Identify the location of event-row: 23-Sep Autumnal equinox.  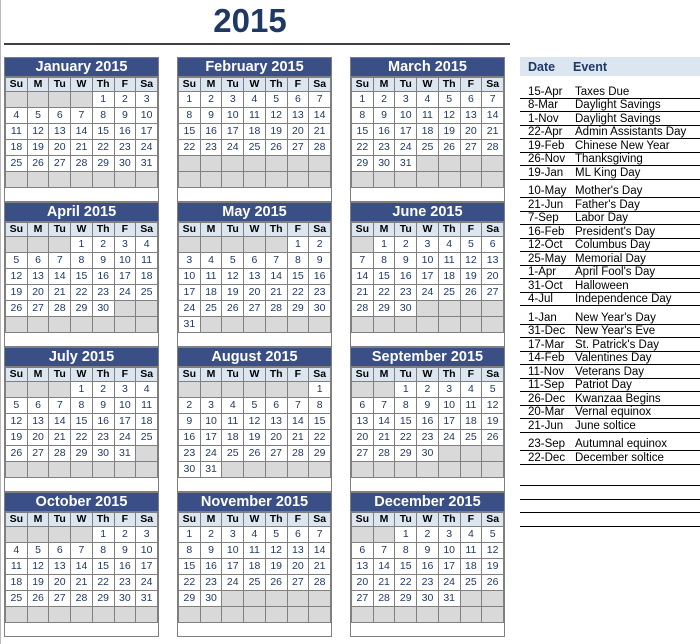
(610, 444).